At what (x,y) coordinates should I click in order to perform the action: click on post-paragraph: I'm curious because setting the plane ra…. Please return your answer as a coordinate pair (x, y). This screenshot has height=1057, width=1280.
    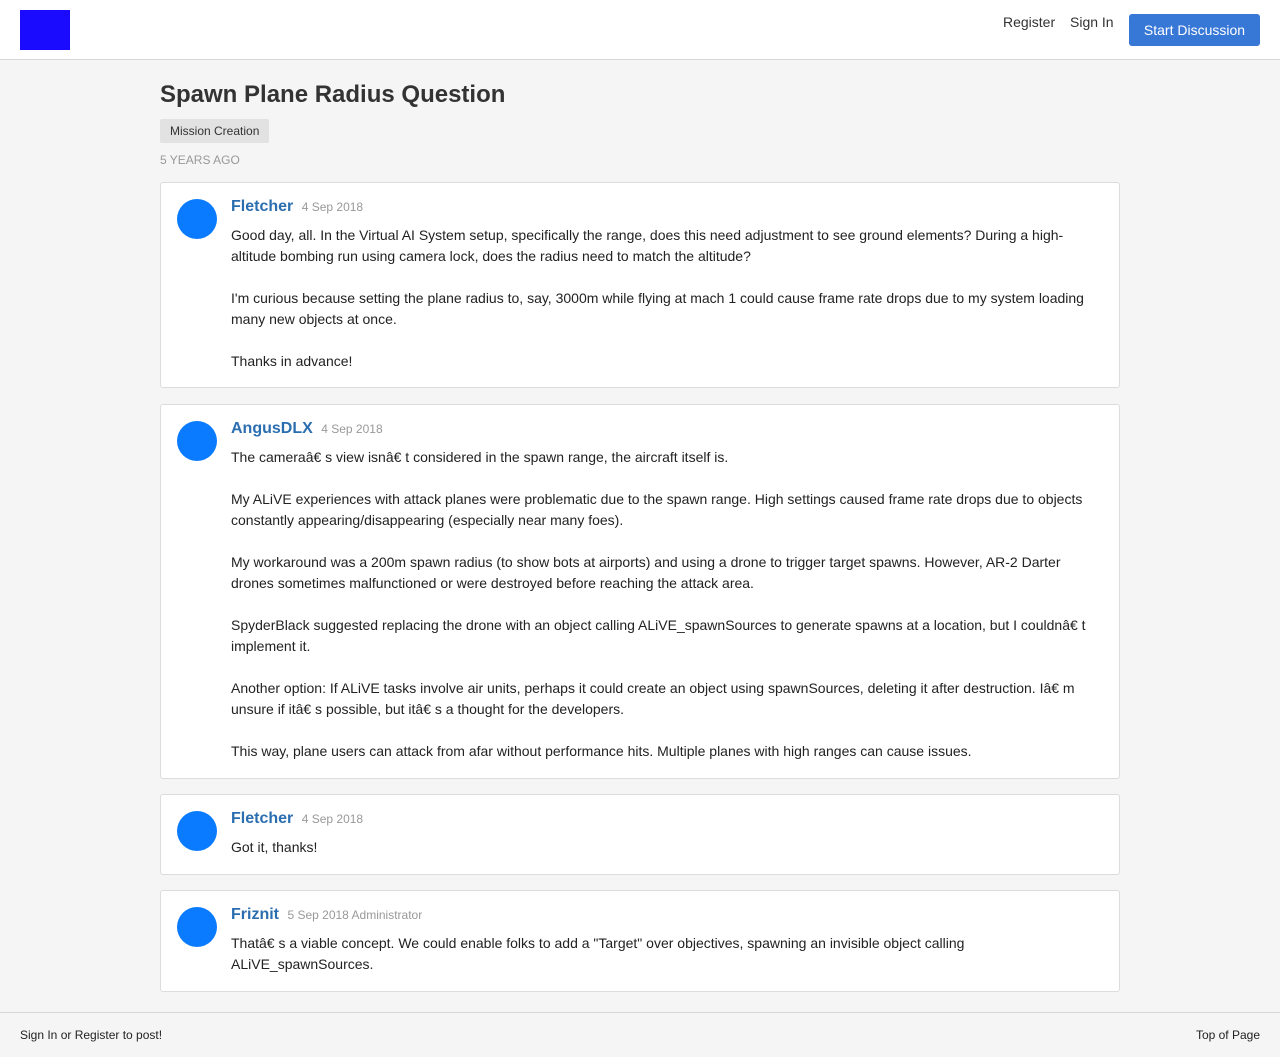
    Looking at the image, I should click on (657, 308).